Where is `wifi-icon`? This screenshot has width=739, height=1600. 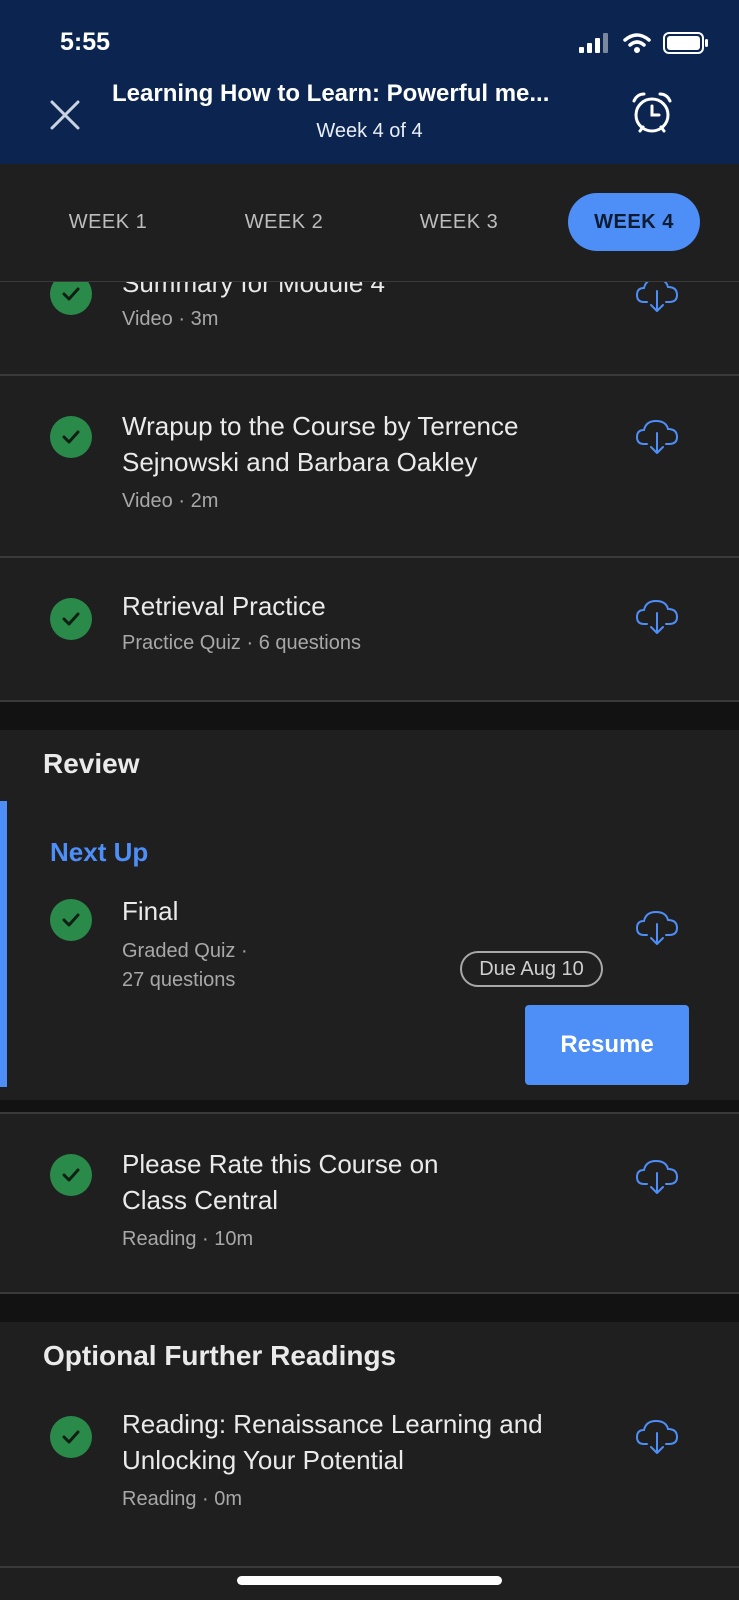 wifi-icon is located at coordinates (637, 43).